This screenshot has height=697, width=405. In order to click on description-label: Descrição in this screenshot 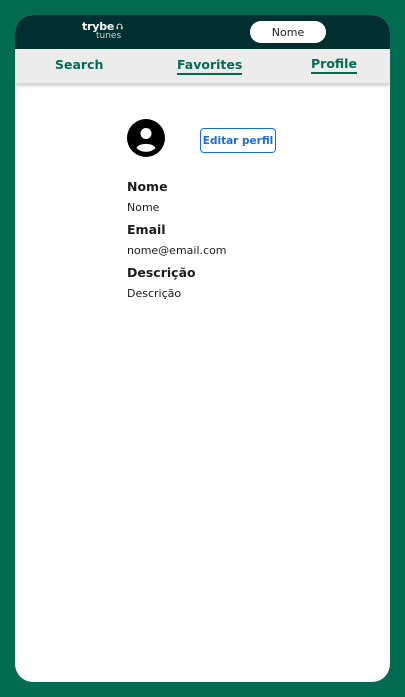, I will do `click(161, 272)`.